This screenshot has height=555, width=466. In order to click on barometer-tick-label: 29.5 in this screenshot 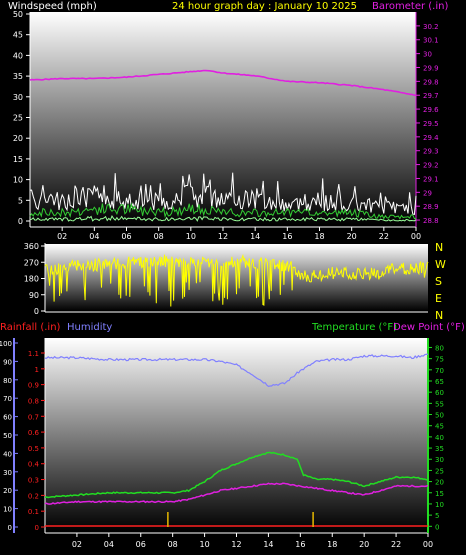, I will do `click(431, 124)`.